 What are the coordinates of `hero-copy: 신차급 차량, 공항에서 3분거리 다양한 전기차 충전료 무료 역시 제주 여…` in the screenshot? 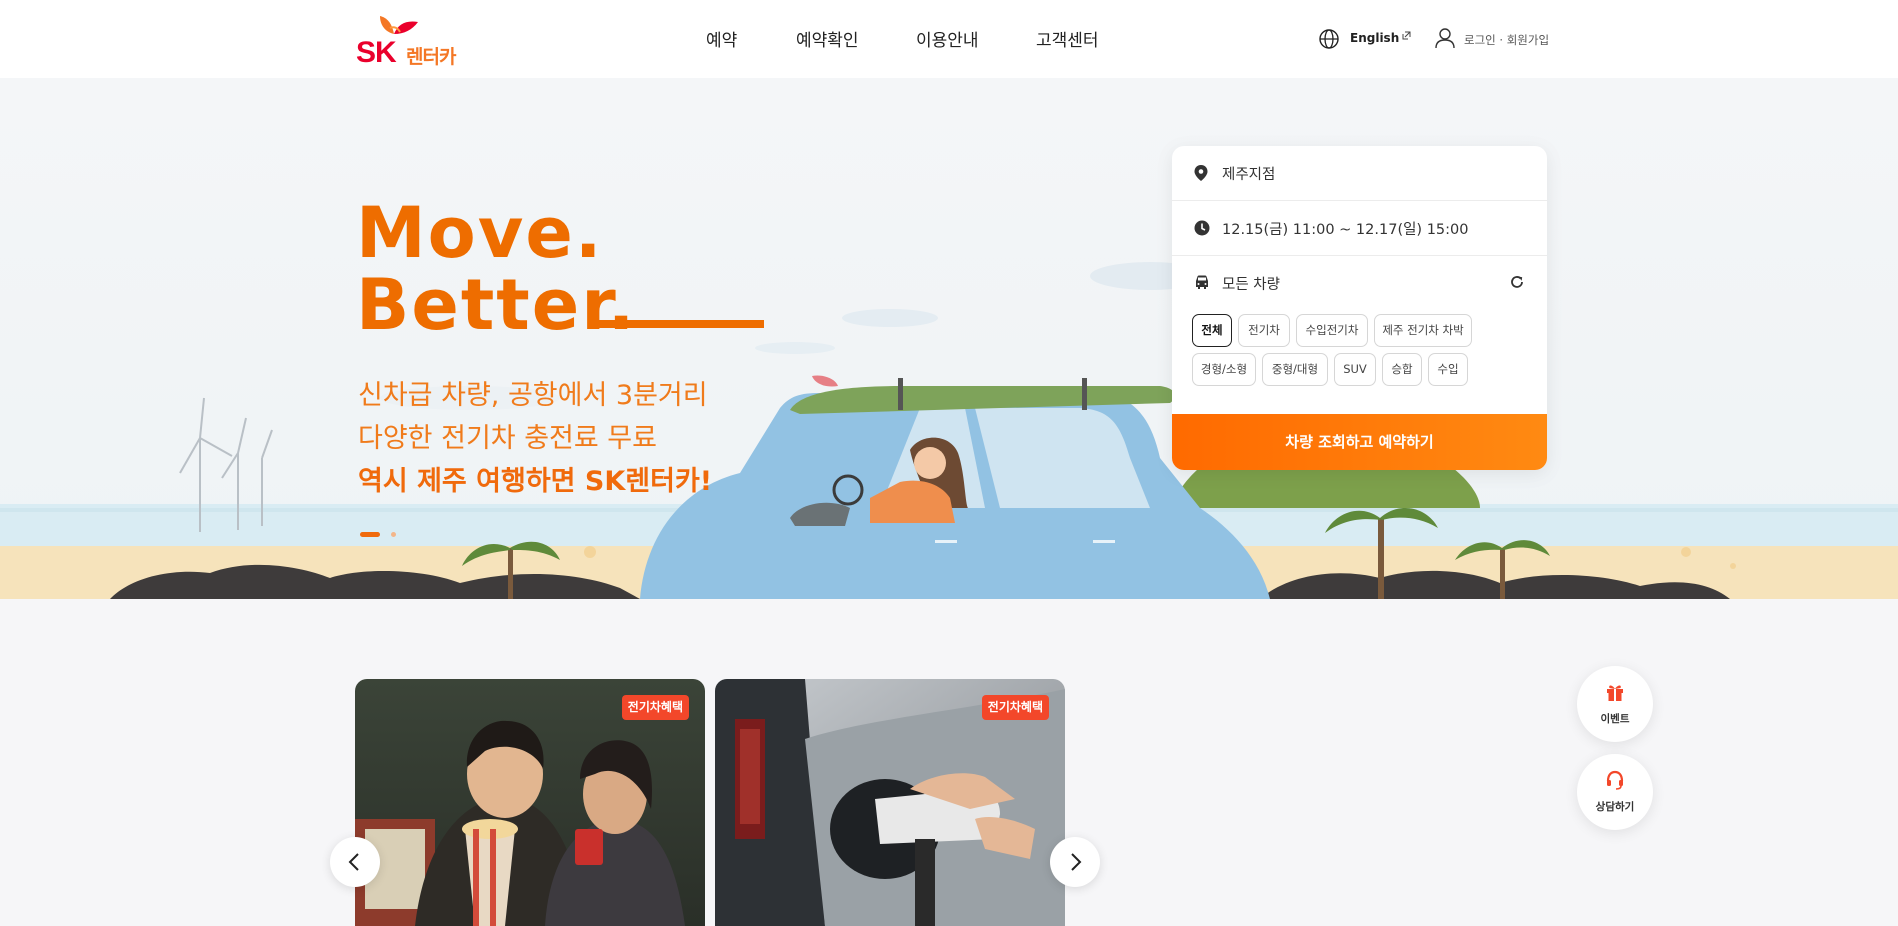 It's located at (535, 438).